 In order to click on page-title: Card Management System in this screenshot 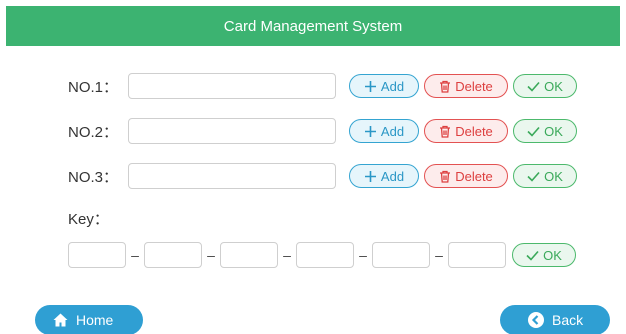, I will do `click(313, 26)`.